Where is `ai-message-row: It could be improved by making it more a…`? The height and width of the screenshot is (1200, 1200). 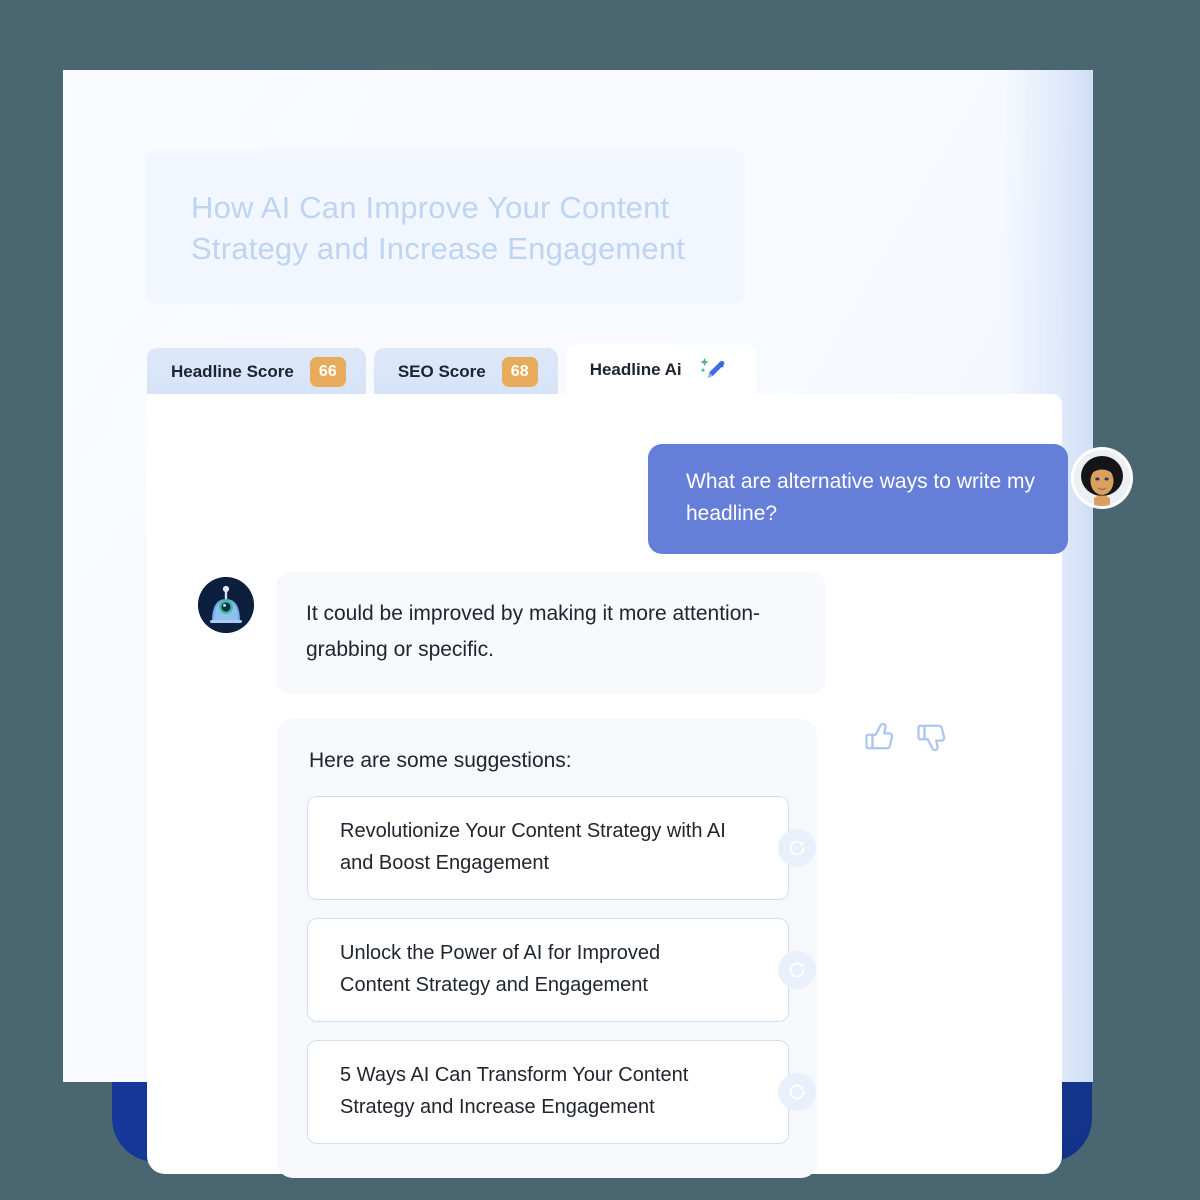 ai-message-row: It could be improved by making it more a… is located at coordinates (512, 633).